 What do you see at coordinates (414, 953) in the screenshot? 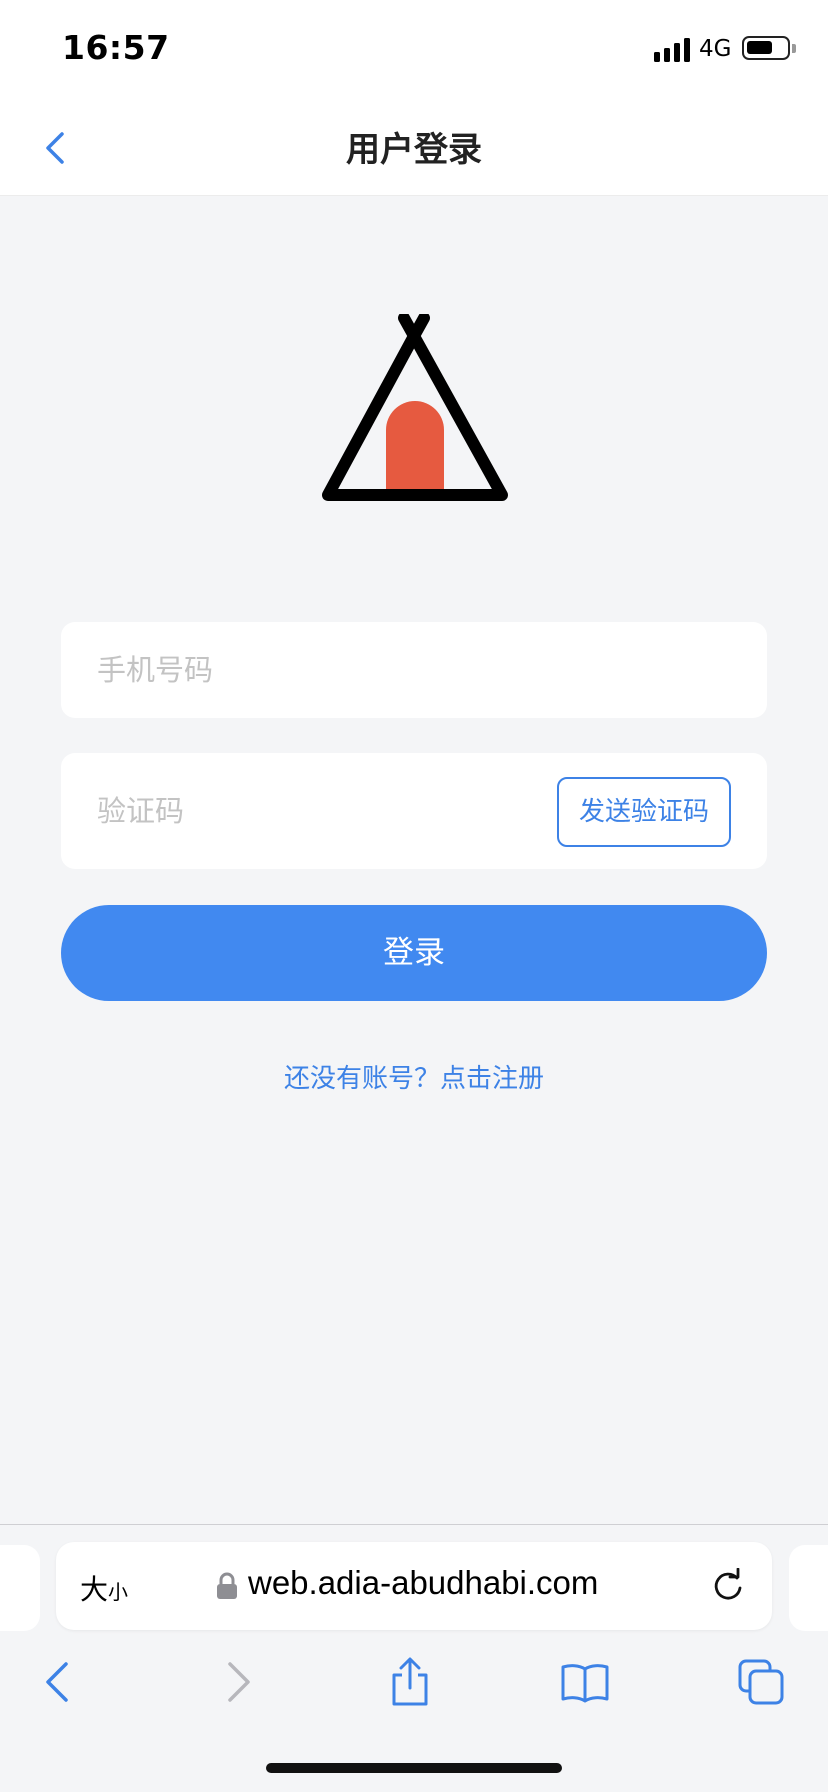
I see `login-button: 登录` at bounding box center [414, 953].